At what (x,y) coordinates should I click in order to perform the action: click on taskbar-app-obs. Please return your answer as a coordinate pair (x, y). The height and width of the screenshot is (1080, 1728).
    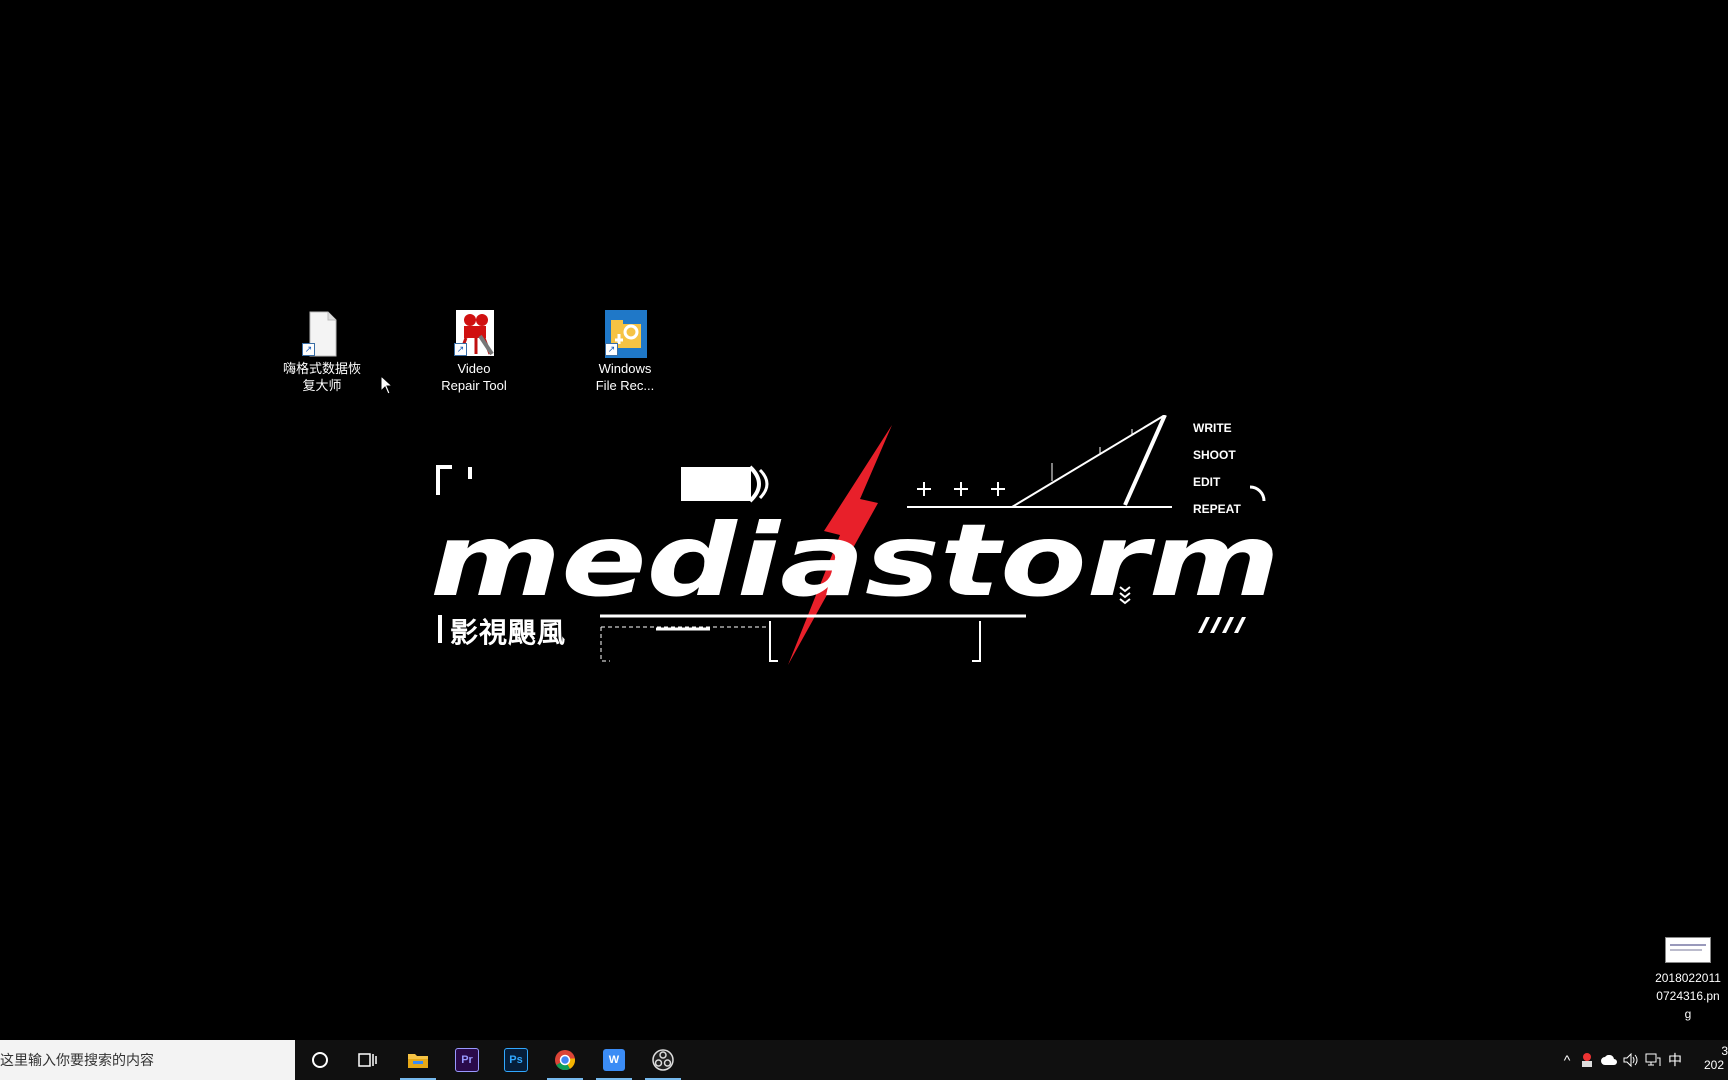
    Looking at the image, I should click on (663, 1060).